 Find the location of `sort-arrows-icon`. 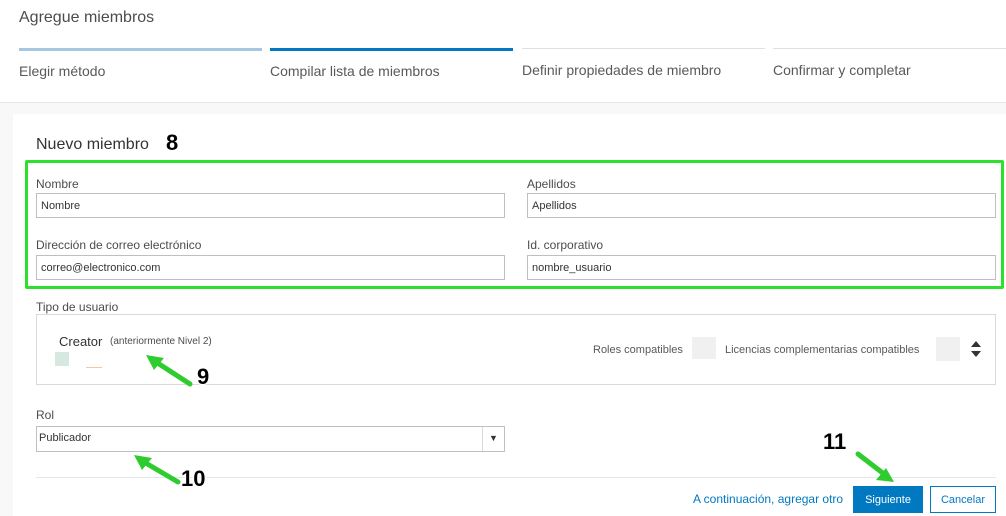

sort-arrows-icon is located at coordinates (976, 349).